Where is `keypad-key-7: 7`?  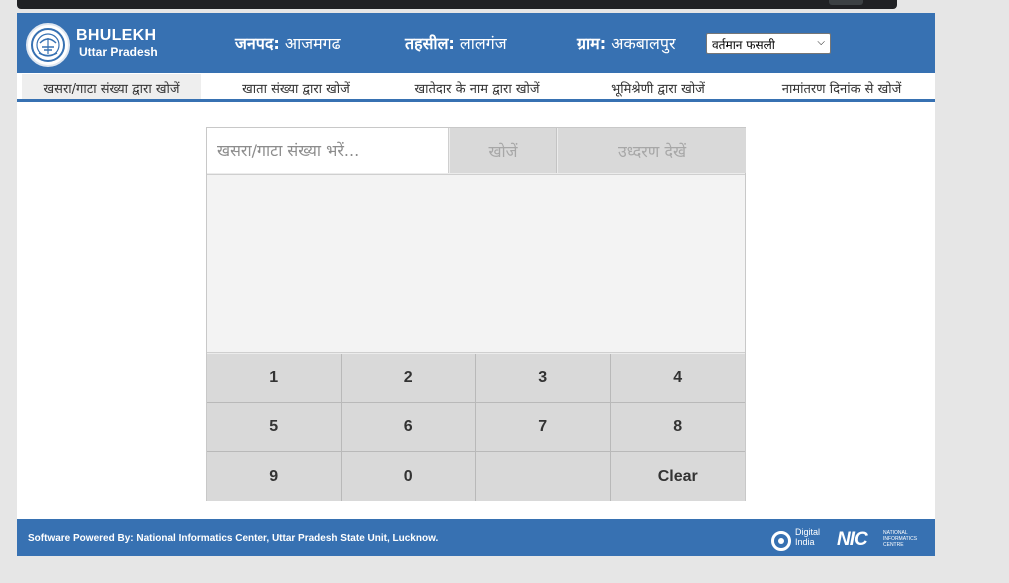 keypad-key-7: 7 is located at coordinates (543, 427).